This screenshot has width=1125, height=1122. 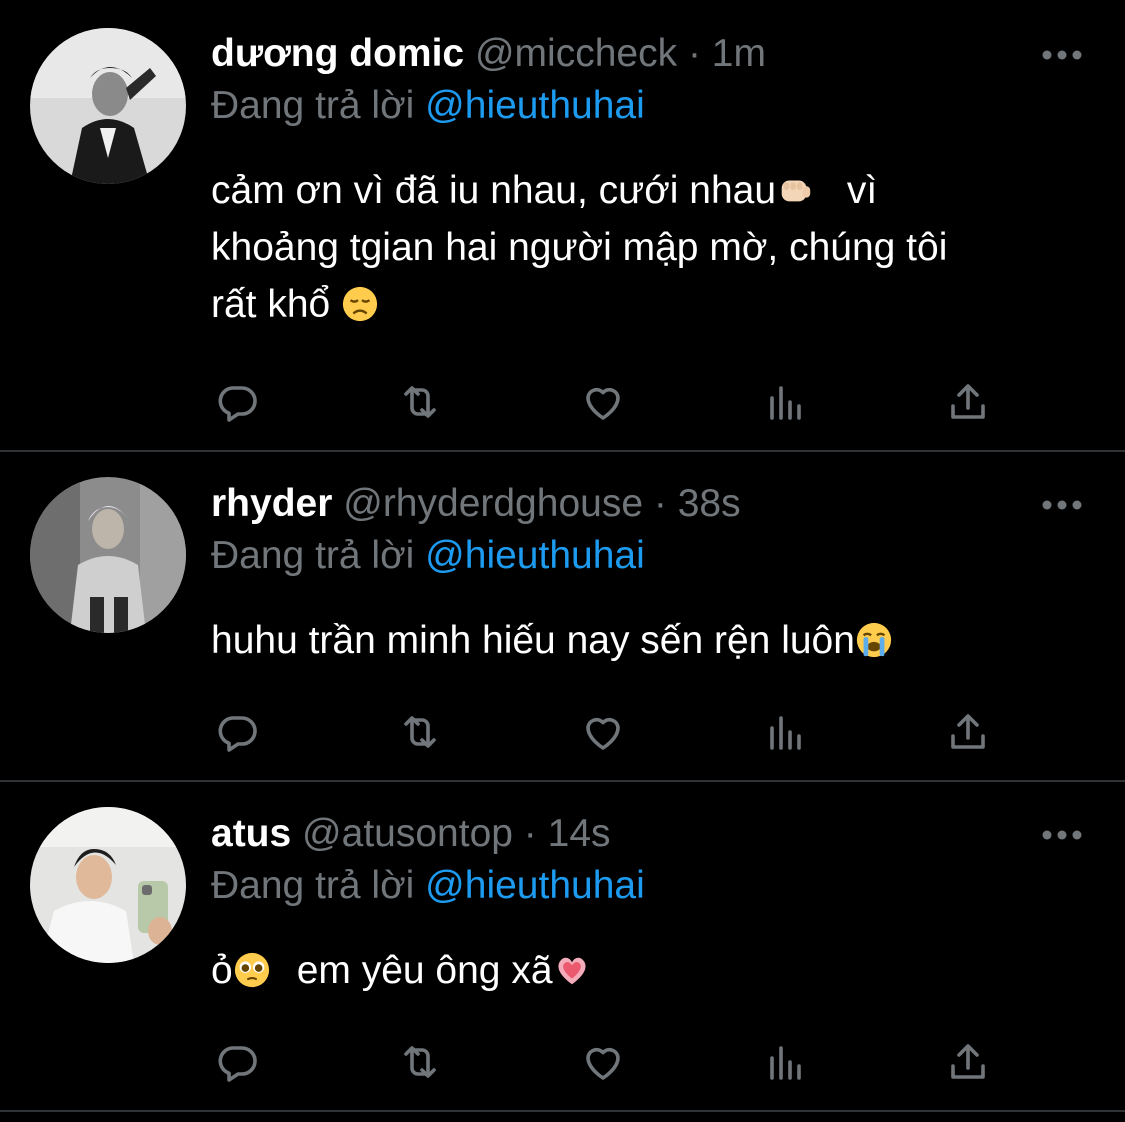 I want to click on tweet-text-line: huhu trần minh hiếu nay sến rện luôn, so click(x=641, y=640).